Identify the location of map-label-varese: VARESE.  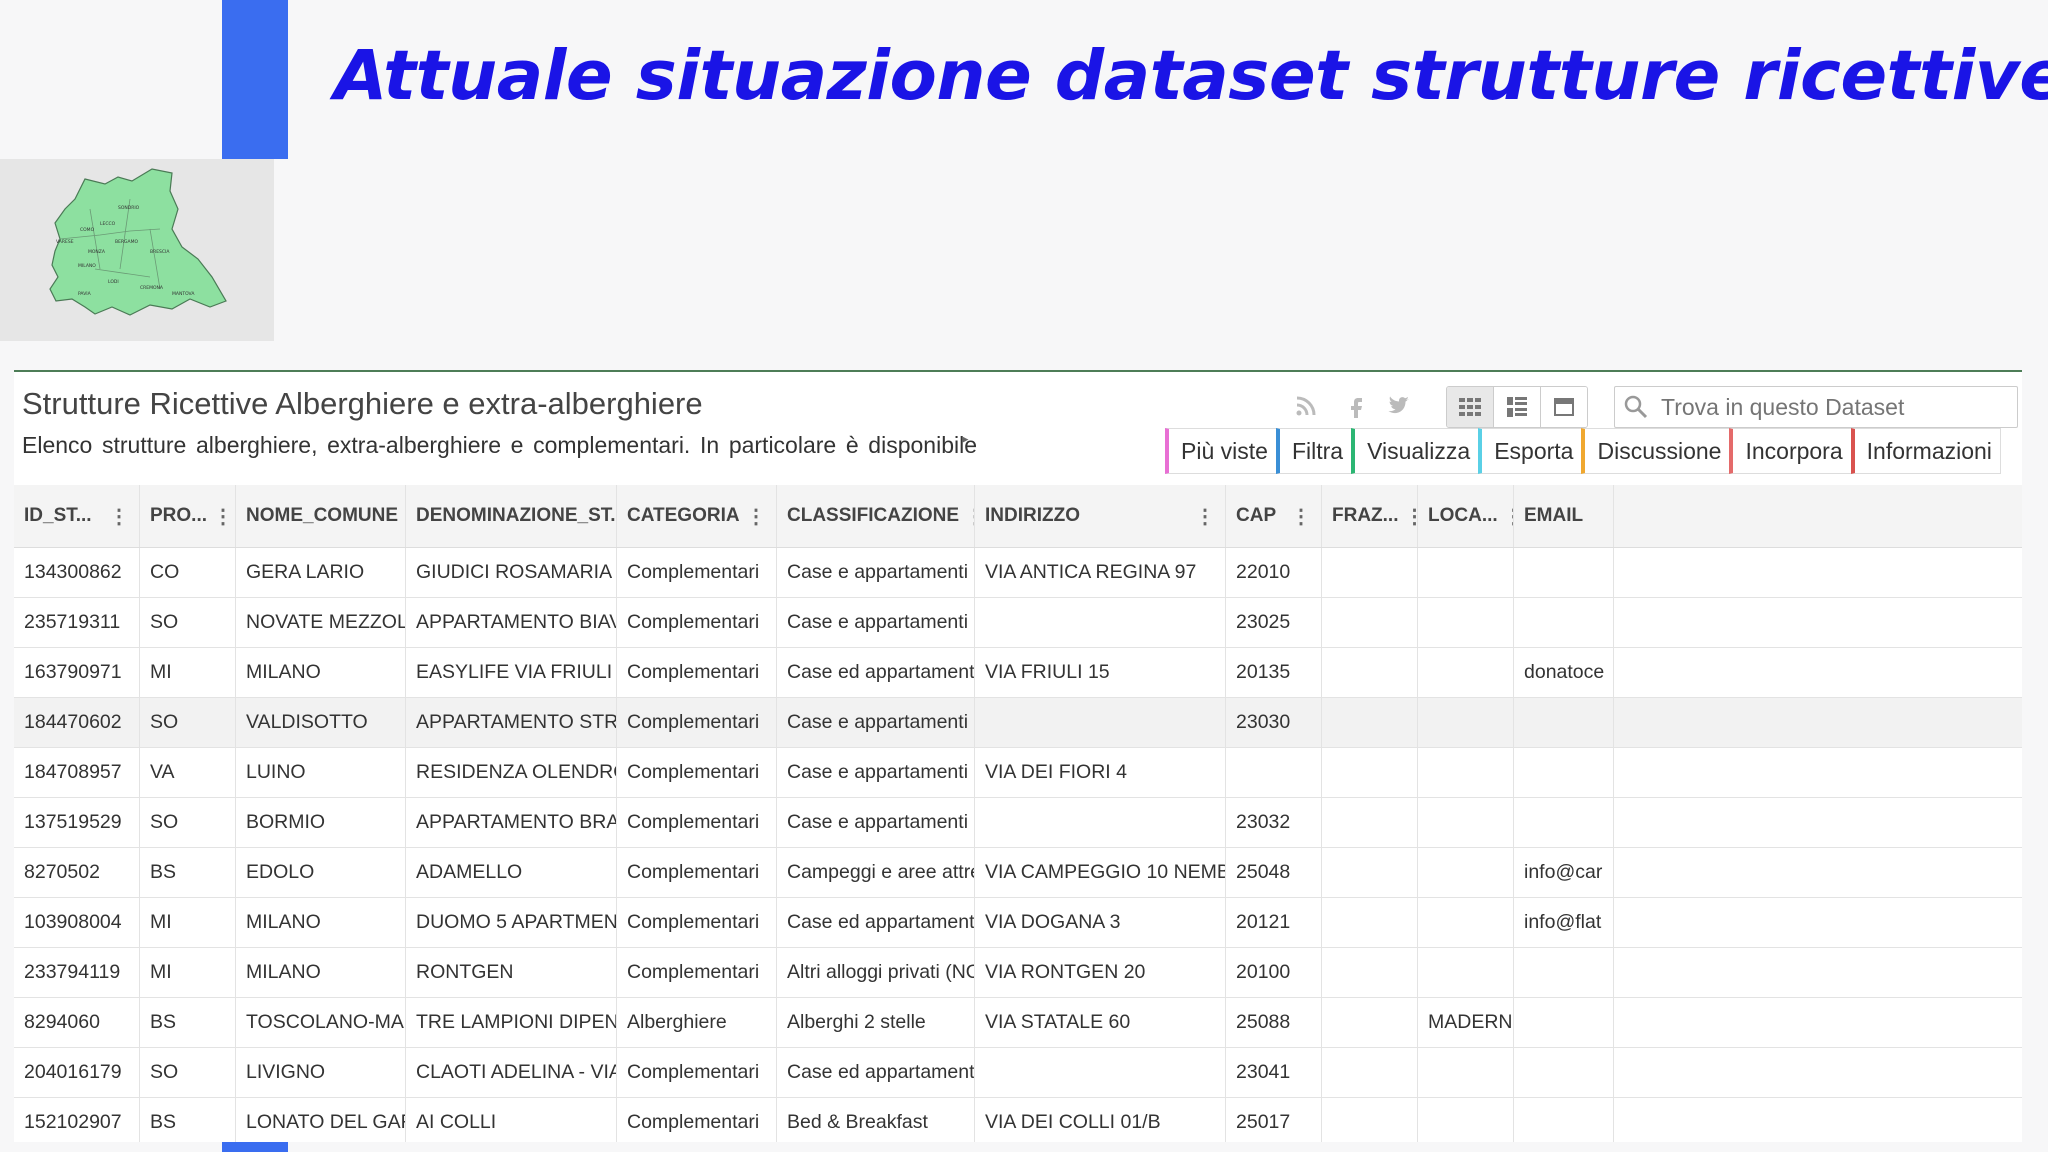
(65, 242).